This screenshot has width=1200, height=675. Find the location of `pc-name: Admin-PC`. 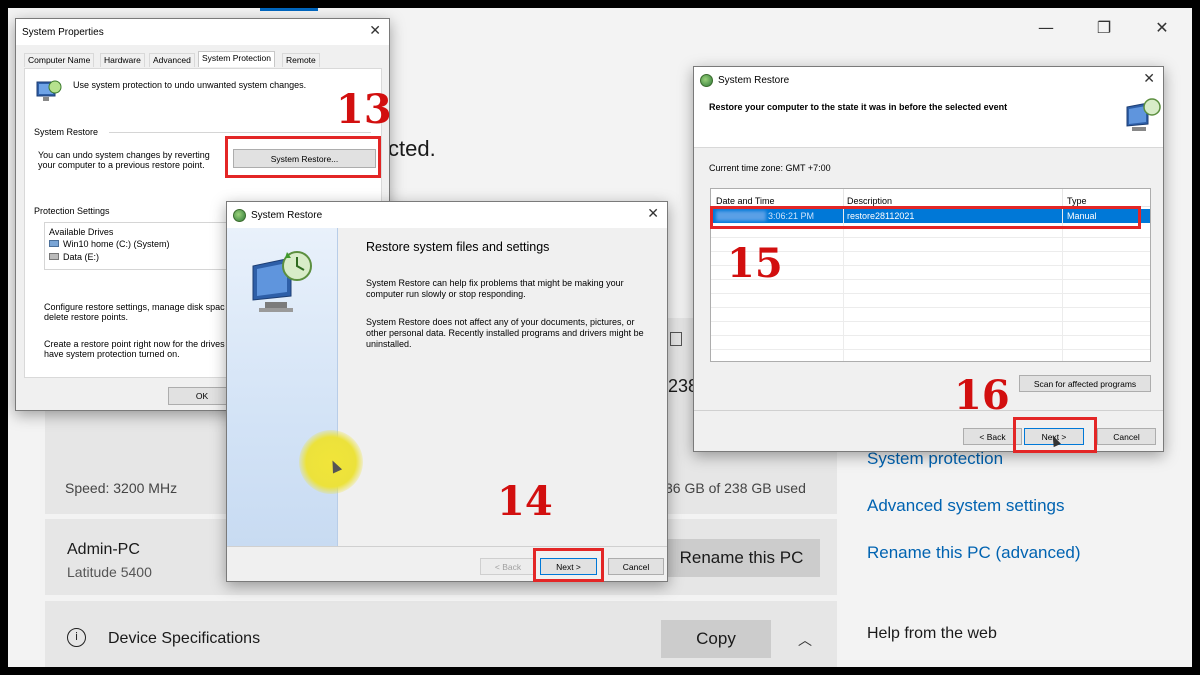

pc-name: Admin-PC is located at coordinates (103, 549).